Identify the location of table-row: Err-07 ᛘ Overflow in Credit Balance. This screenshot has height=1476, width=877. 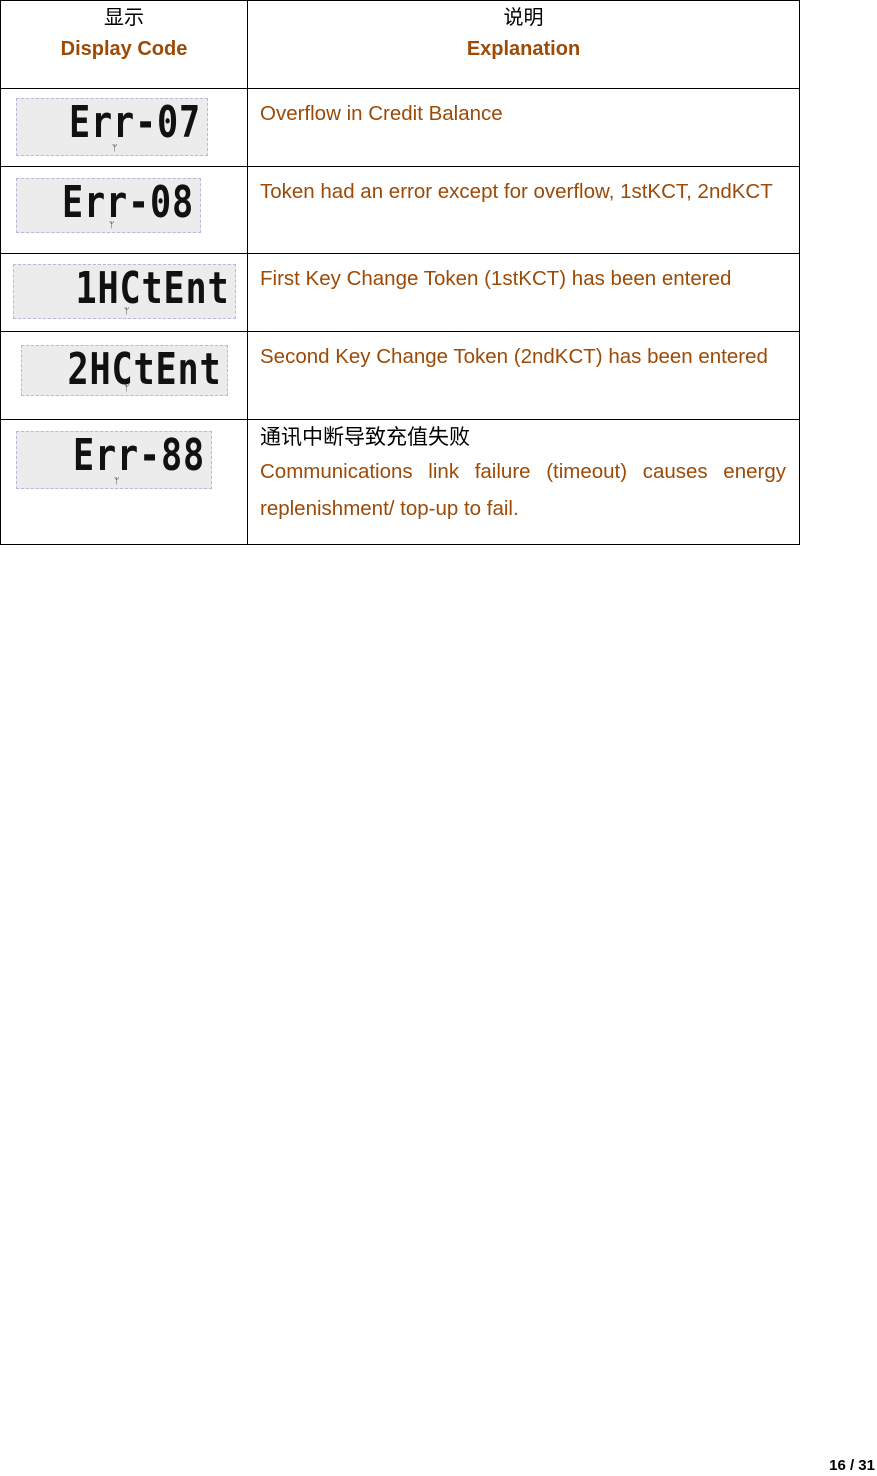
(400, 127).